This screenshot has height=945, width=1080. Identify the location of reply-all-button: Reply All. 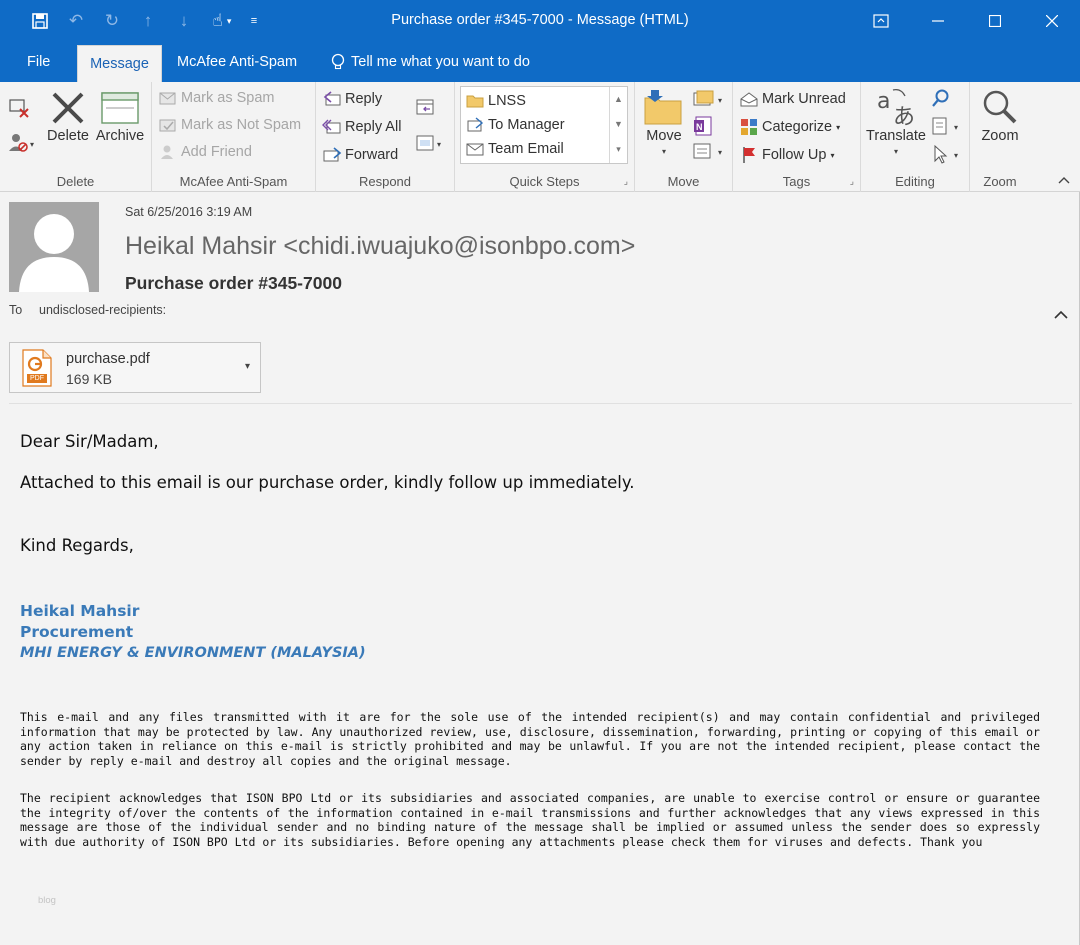
(361, 127).